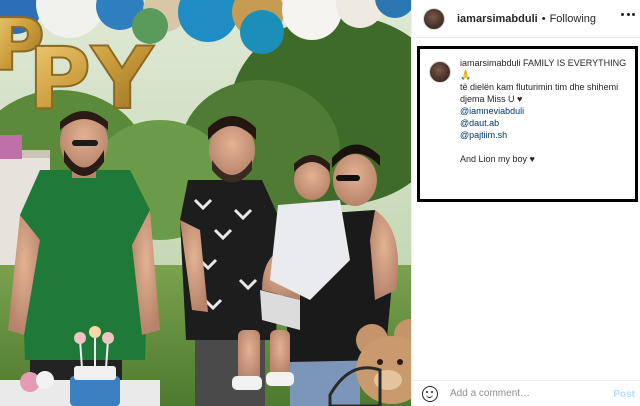 The width and height of the screenshot is (640, 406). What do you see at coordinates (497, 159) in the screenshot?
I see `caption-closing: And Lion my boy ♥` at bounding box center [497, 159].